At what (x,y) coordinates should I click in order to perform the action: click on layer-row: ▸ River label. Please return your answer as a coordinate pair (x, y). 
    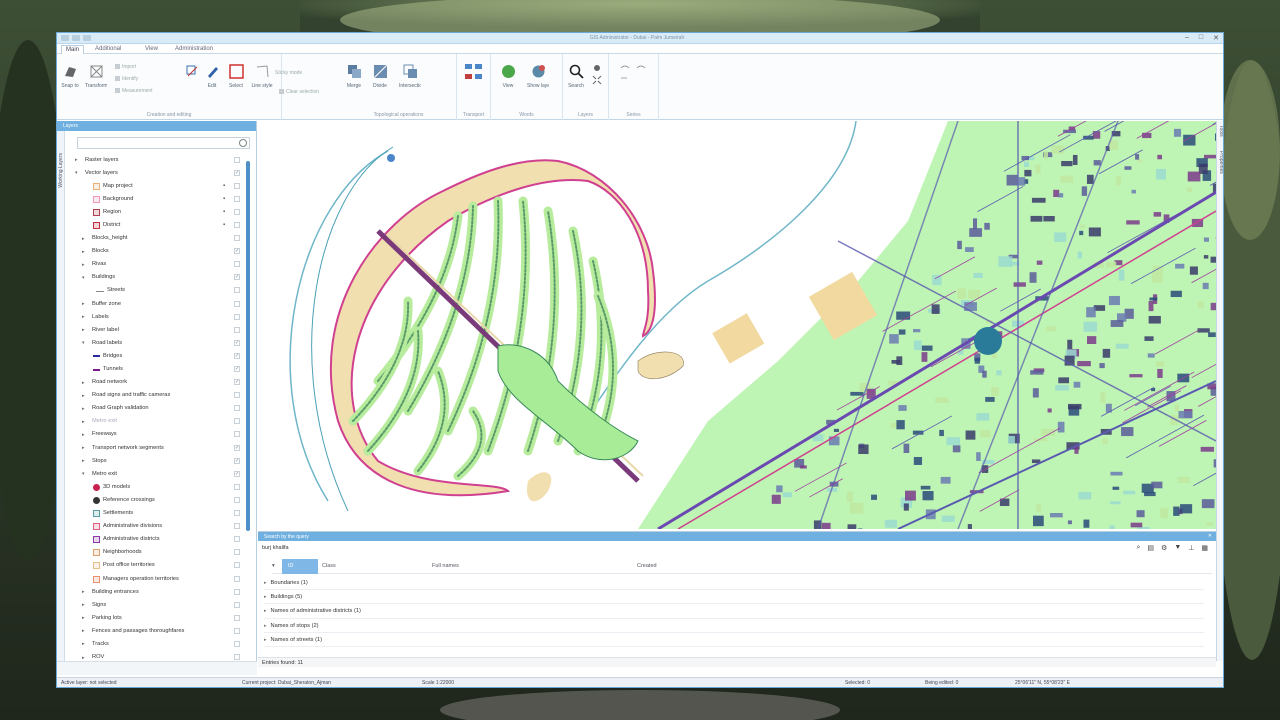
    Looking at the image, I should click on (161, 330).